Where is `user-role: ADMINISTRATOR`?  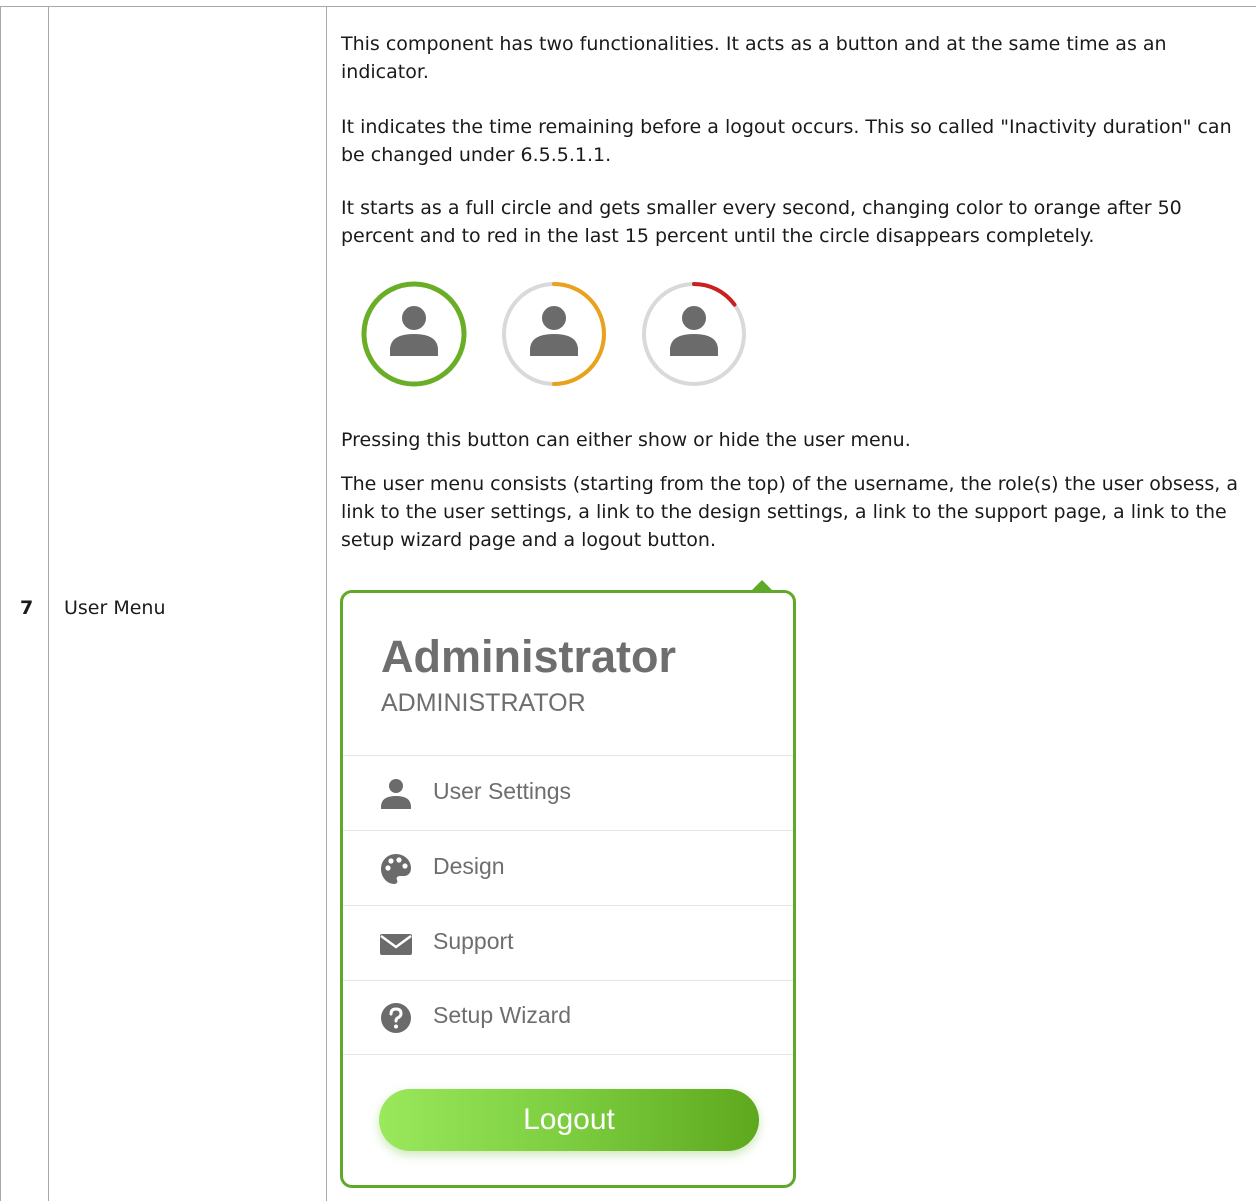 user-role: ADMINISTRATOR is located at coordinates (483, 703).